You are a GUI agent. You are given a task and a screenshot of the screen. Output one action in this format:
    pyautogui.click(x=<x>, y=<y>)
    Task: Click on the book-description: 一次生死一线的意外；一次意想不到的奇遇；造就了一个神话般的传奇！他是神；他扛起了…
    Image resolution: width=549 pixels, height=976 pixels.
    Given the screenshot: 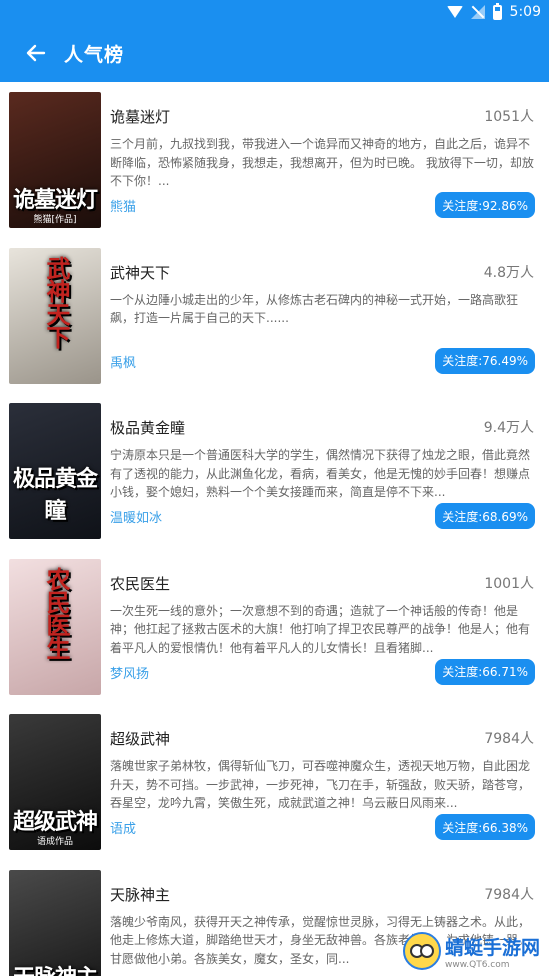 What is the action you would take?
    pyautogui.click(x=320, y=629)
    